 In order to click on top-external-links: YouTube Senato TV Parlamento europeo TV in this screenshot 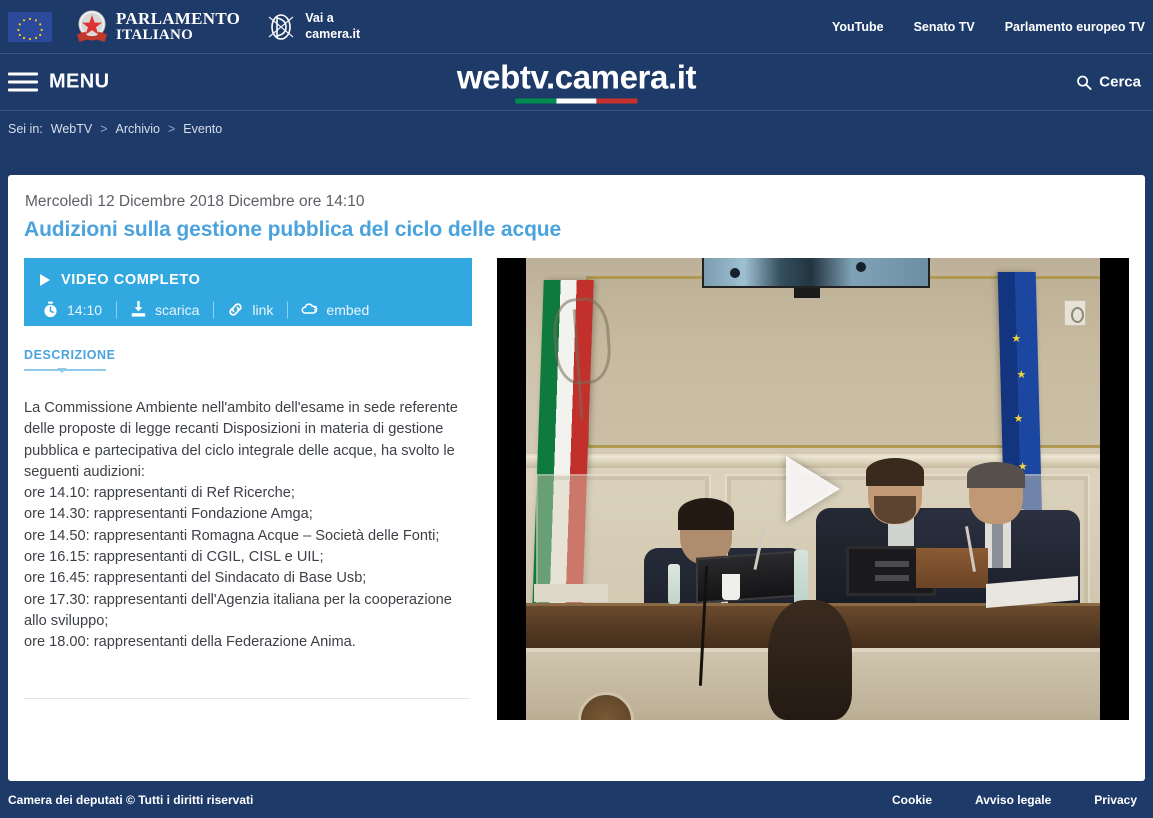, I will do `click(988, 26)`.